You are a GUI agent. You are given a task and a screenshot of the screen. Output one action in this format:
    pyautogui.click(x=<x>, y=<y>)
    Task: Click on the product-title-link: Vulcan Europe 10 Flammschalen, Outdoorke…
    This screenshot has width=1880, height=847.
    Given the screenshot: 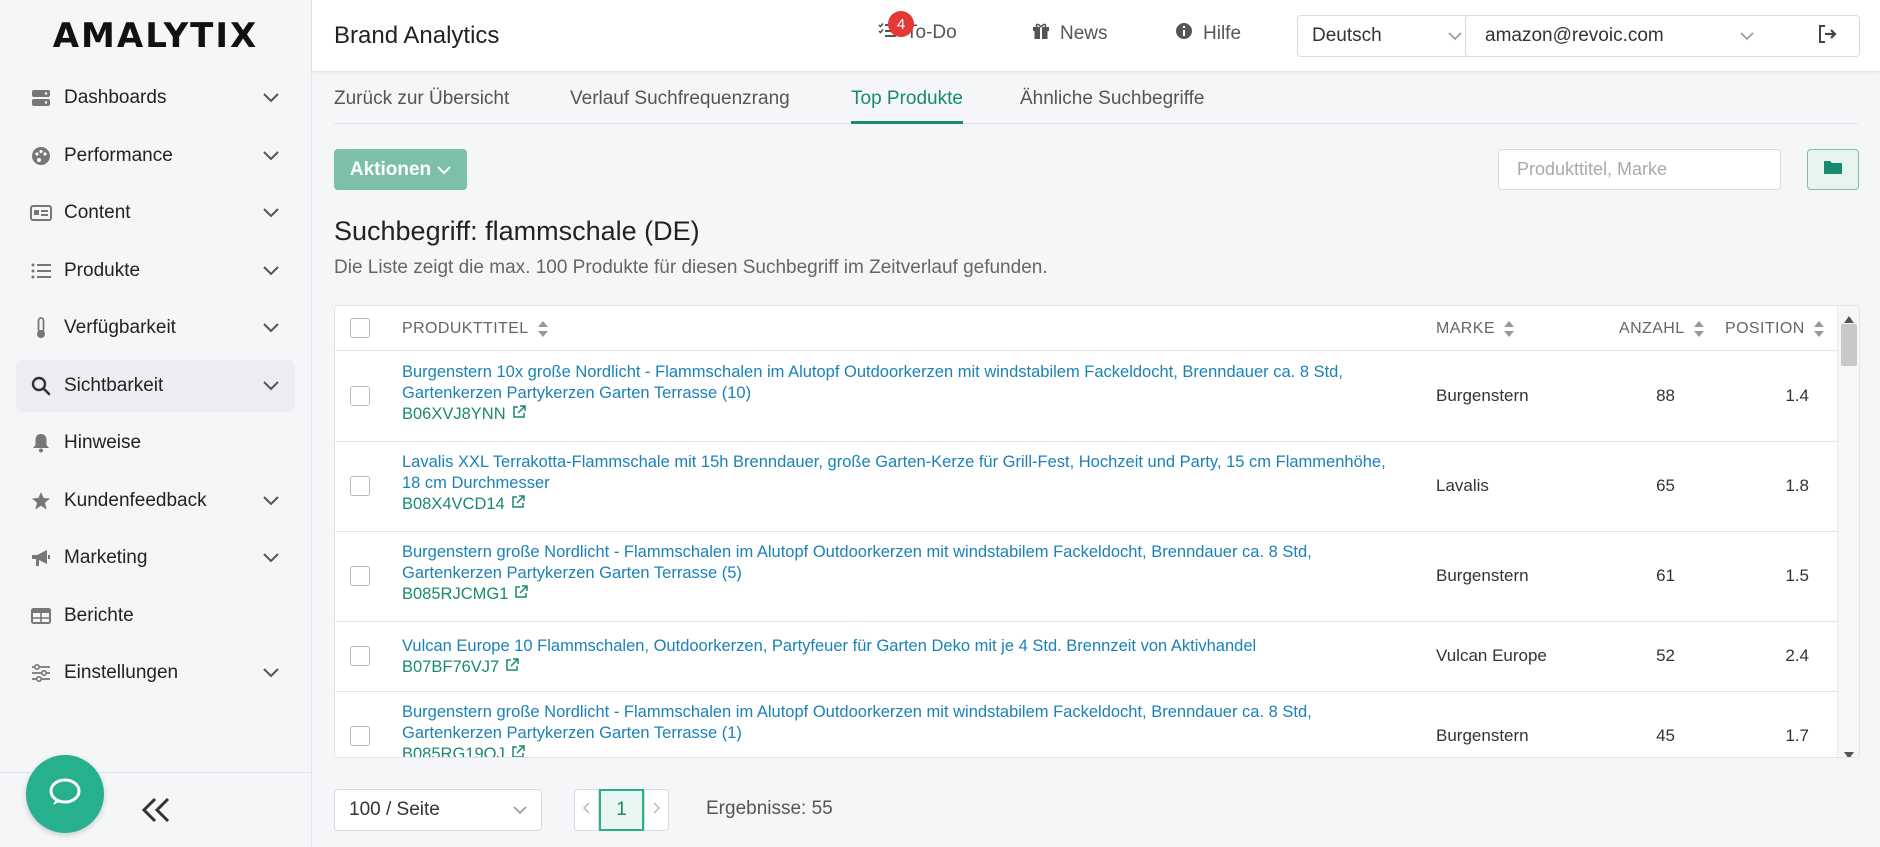 What is the action you would take?
    pyautogui.click(x=902, y=646)
    